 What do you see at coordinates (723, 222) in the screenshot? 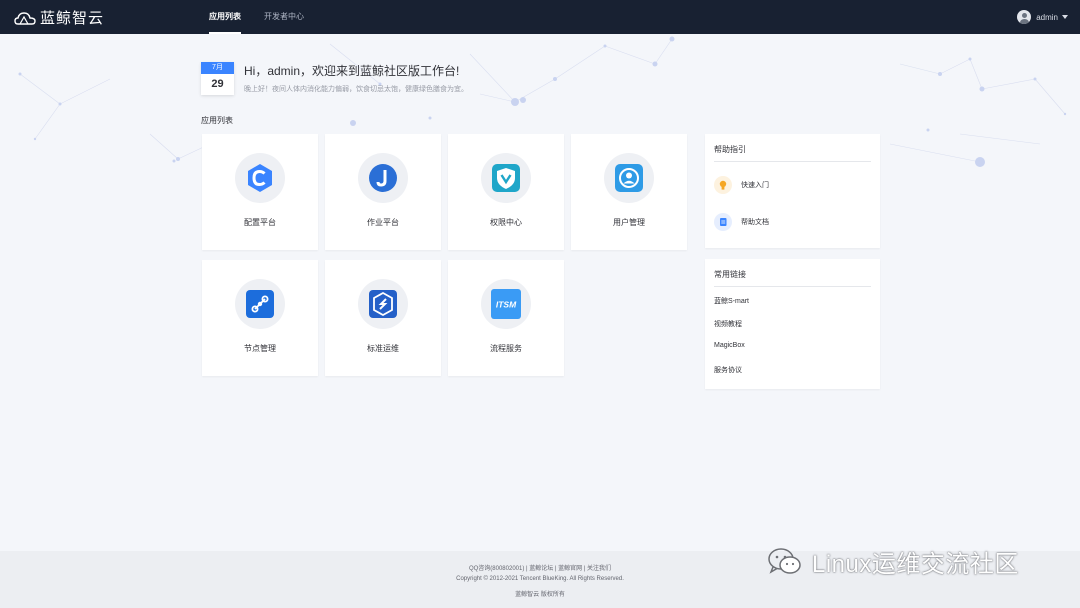
I see `document-icon` at bounding box center [723, 222].